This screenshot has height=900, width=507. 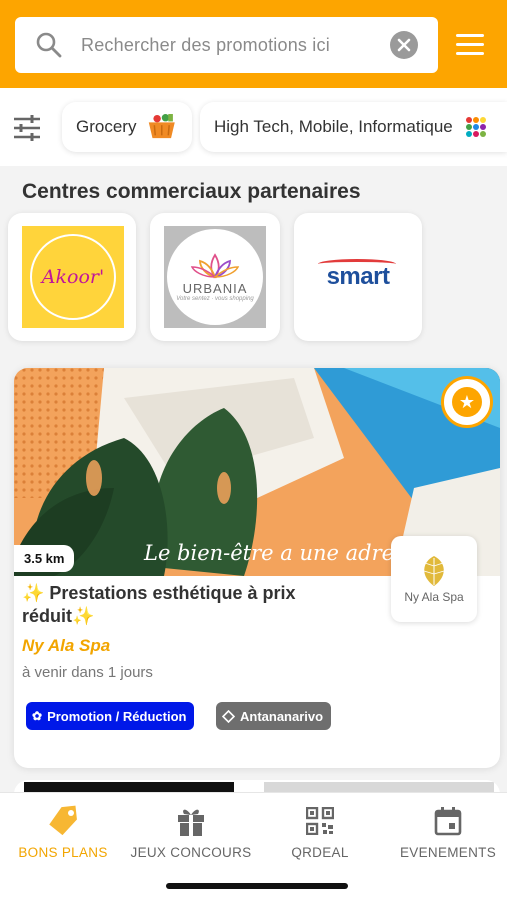 What do you see at coordinates (448, 852) in the screenshot?
I see `nav-label: EVENEMENTS` at bounding box center [448, 852].